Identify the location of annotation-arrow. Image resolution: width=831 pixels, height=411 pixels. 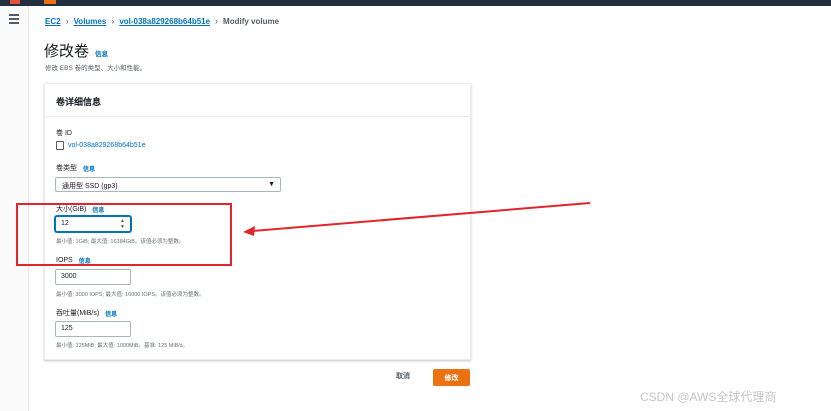
(417, 219).